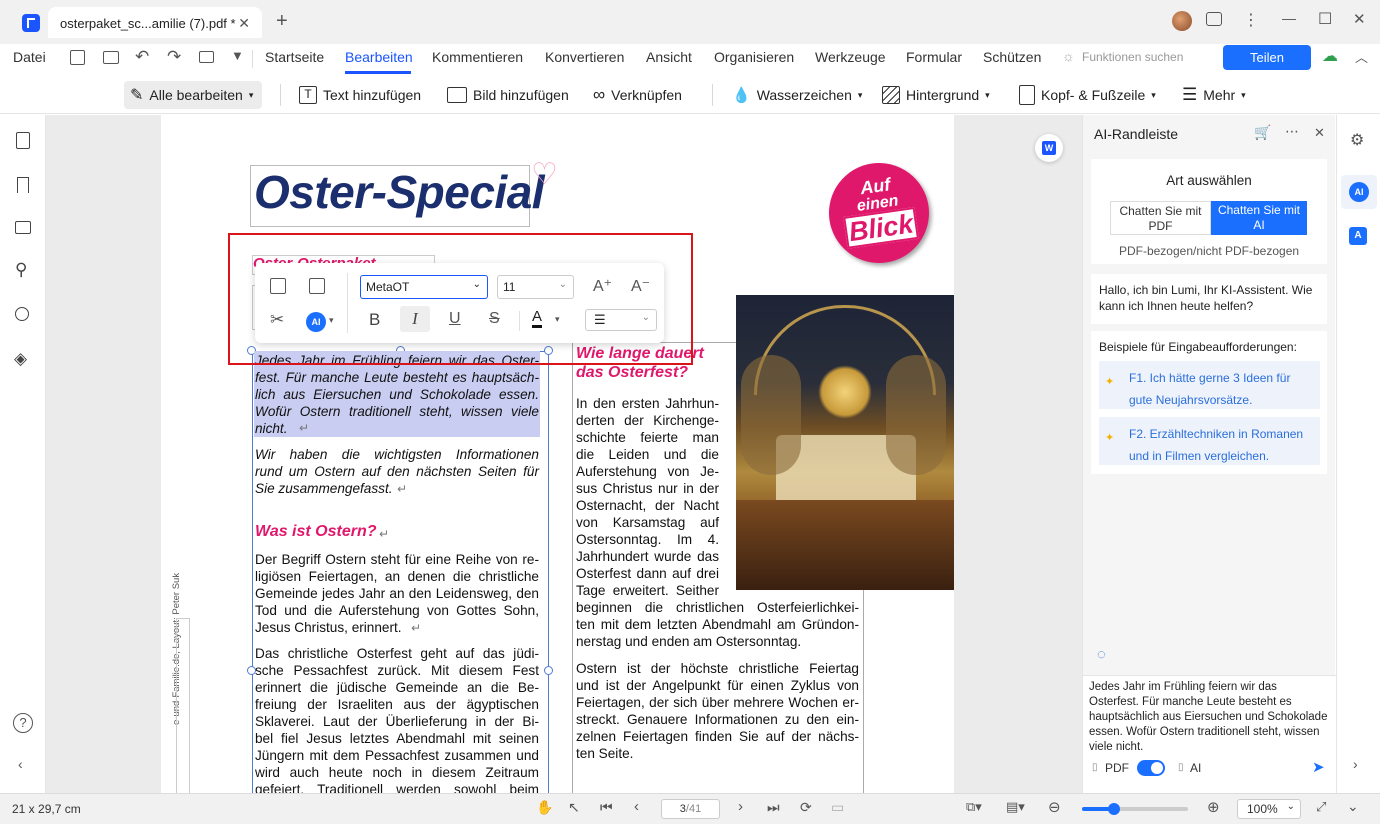 The height and width of the screenshot is (824, 1380). I want to click on close-panel-icon: ✕, so click(1319, 133).